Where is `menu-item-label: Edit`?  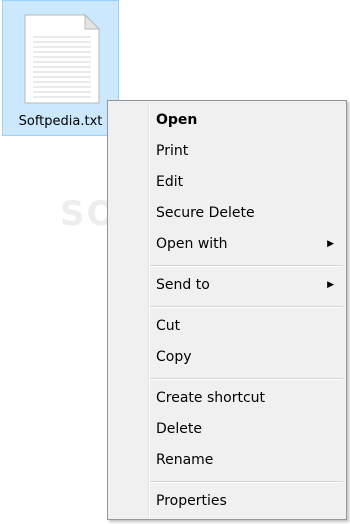
menu-item-label: Edit is located at coordinates (170, 182).